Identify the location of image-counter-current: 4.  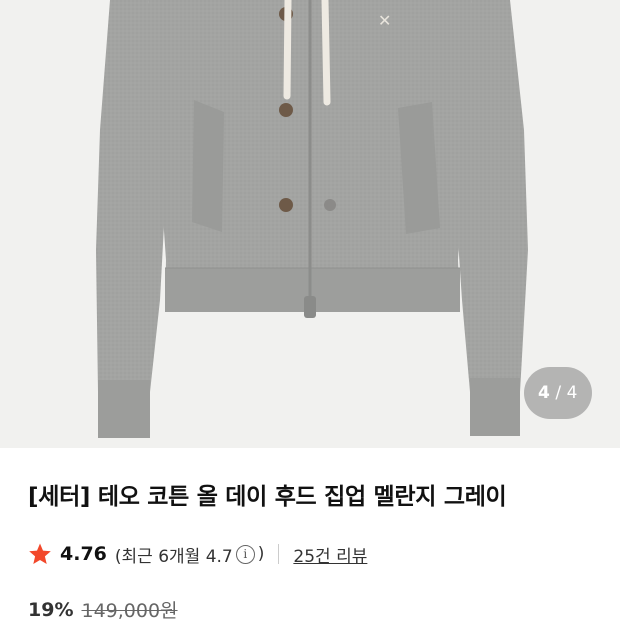
(544, 393).